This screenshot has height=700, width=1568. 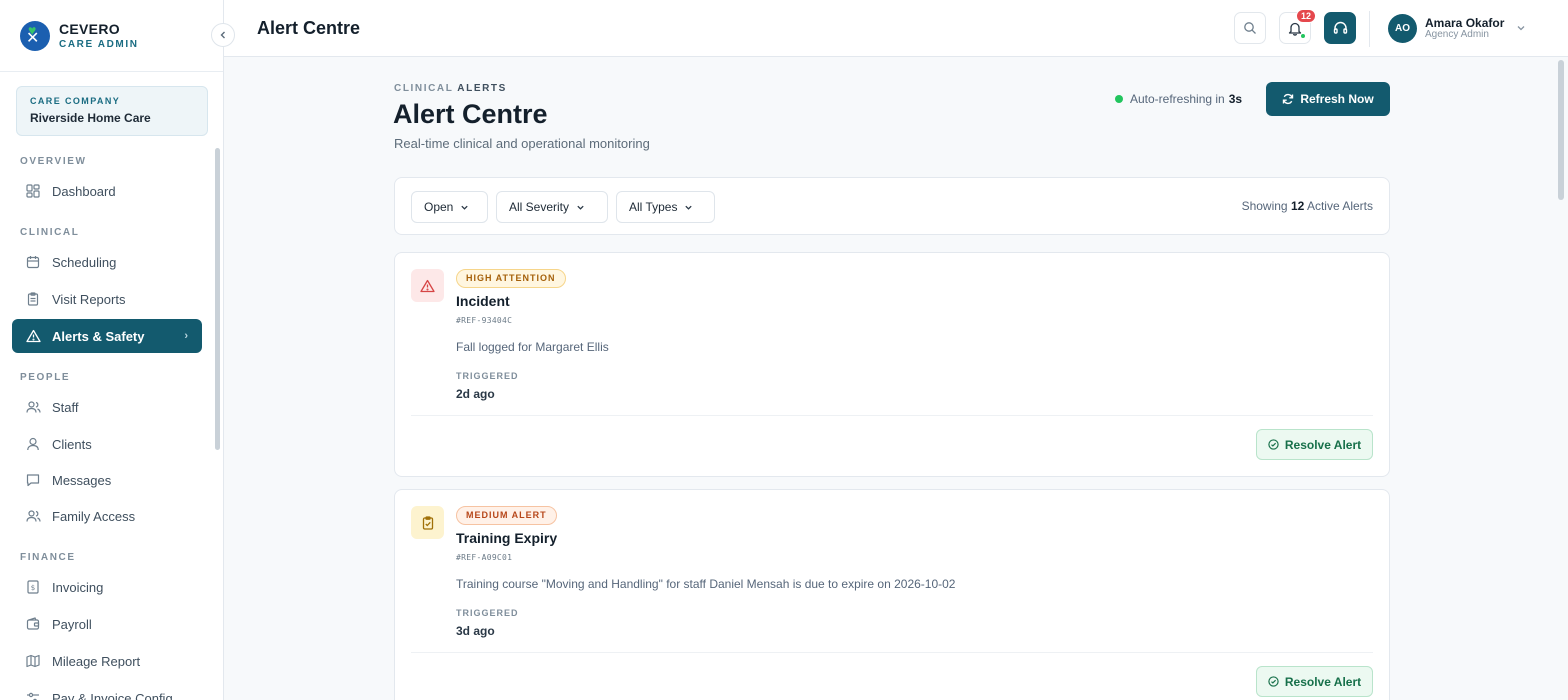 I want to click on alert-reference: #REF-93404C, so click(x=484, y=320).